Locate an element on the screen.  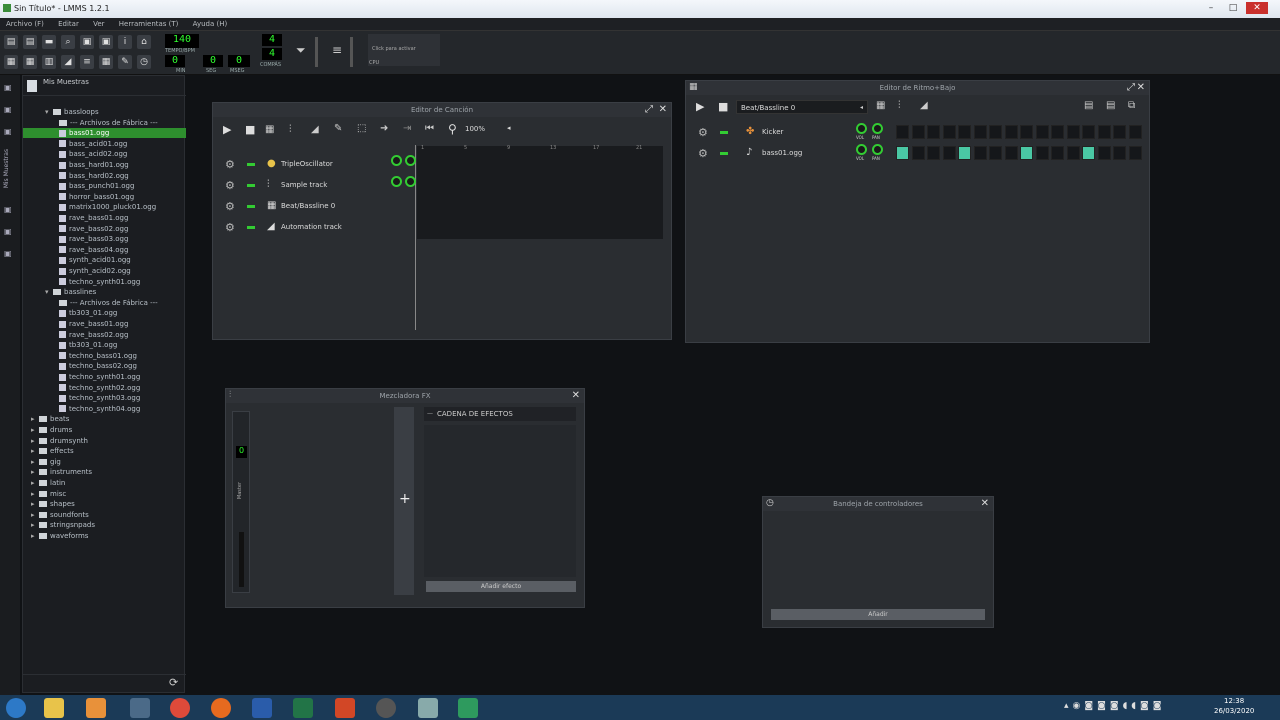
track-name: Sample track is located at coordinates (304, 185).